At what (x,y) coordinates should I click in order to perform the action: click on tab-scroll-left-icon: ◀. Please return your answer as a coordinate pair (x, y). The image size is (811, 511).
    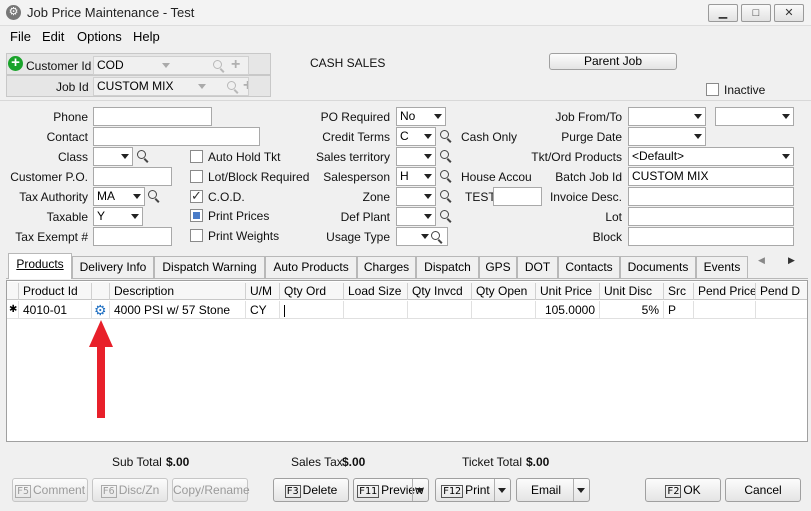
    Looking at the image, I should click on (761, 260).